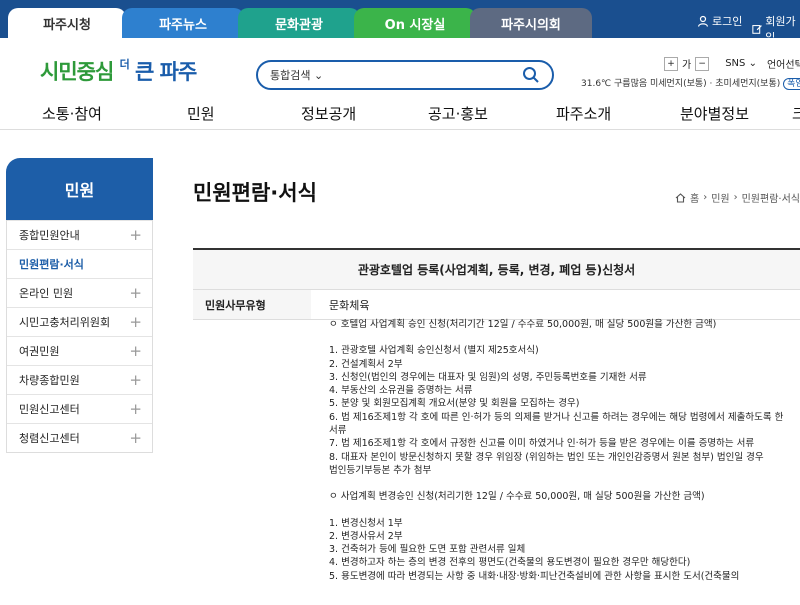 This screenshot has height=605, width=800. I want to click on body-line: 2. 건설계획서 2부, so click(366, 364).